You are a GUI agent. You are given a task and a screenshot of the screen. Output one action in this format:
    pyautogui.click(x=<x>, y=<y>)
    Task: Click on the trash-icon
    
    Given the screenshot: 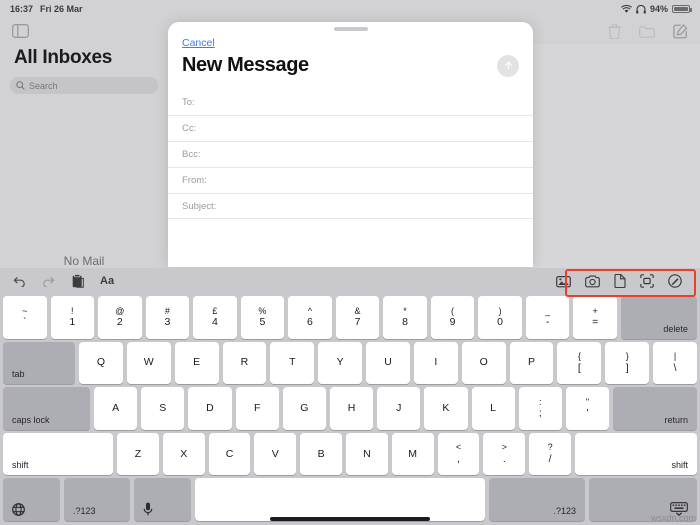 What is the action you would take?
    pyautogui.click(x=614, y=31)
    